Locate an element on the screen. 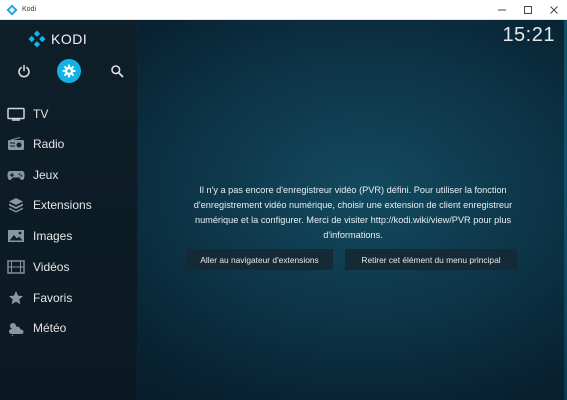 This screenshot has height=400, width=567. gamepad-icon is located at coordinates (16, 175).